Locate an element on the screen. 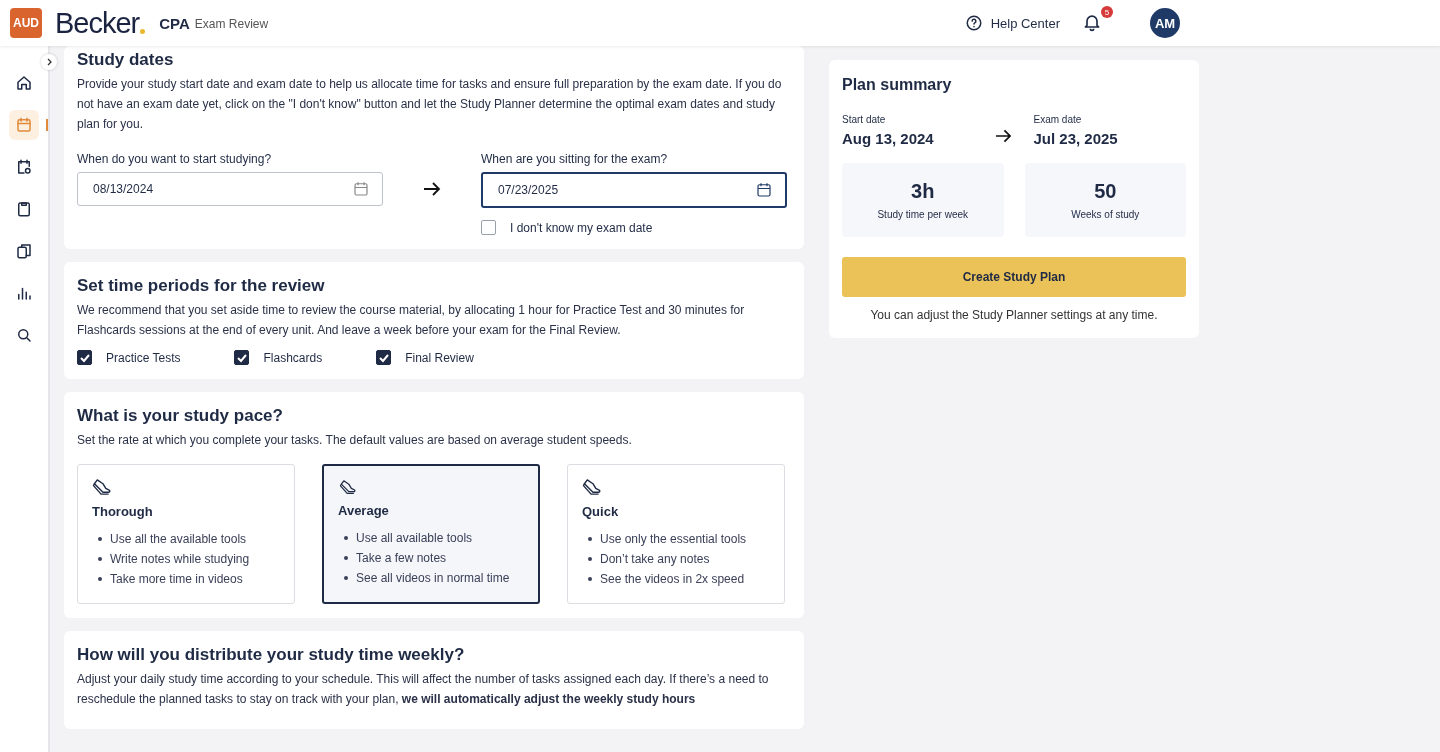  calendar-clock-icon is located at coordinates (24, 167).